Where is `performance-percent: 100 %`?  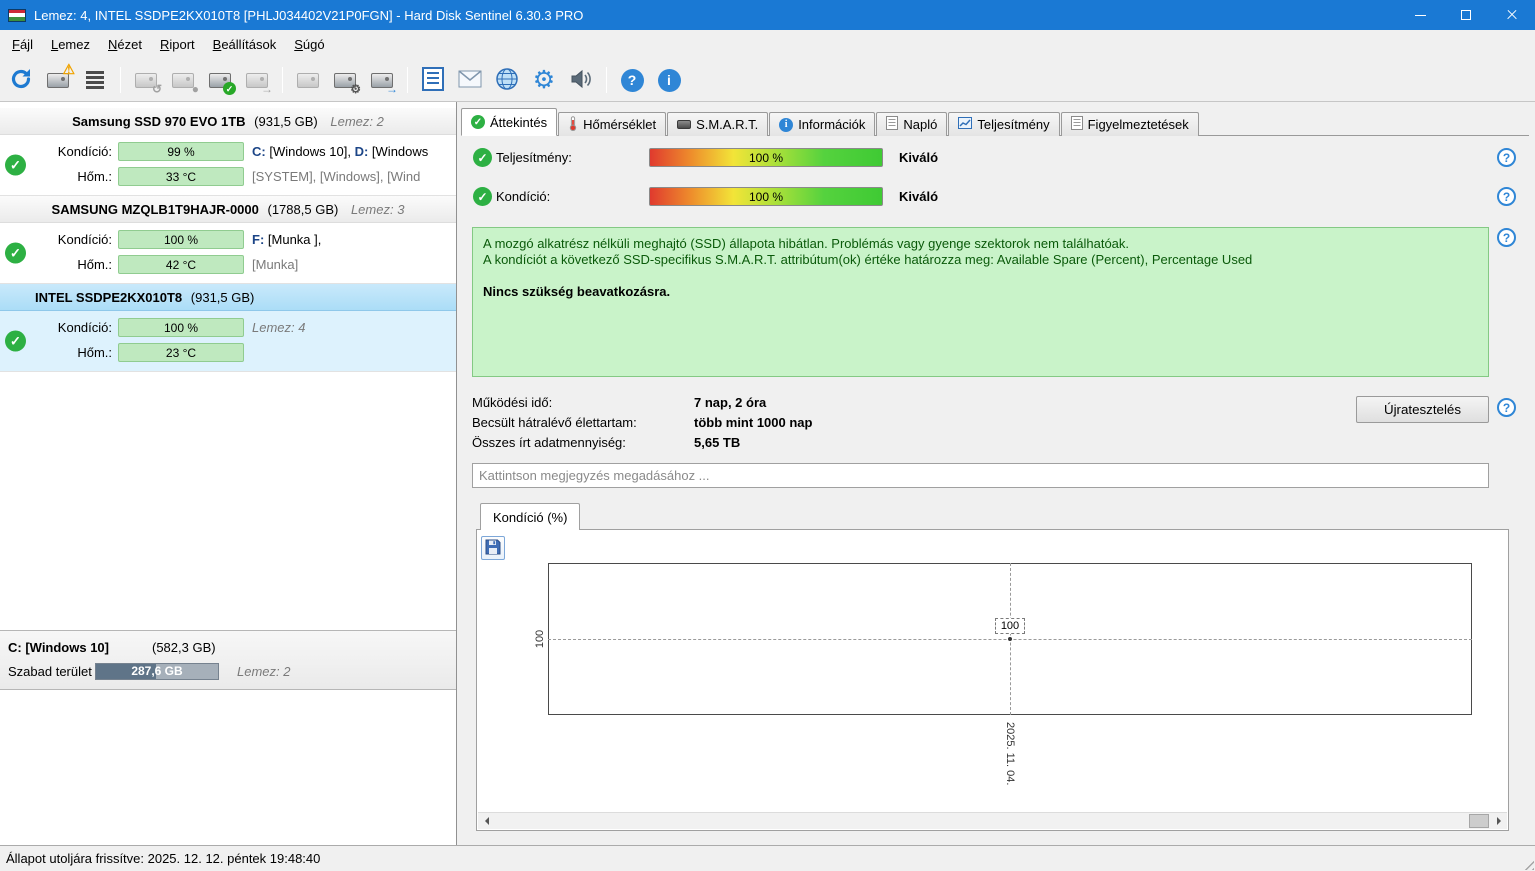 performance-percent: 100 % is located at coordinates (766, 157).